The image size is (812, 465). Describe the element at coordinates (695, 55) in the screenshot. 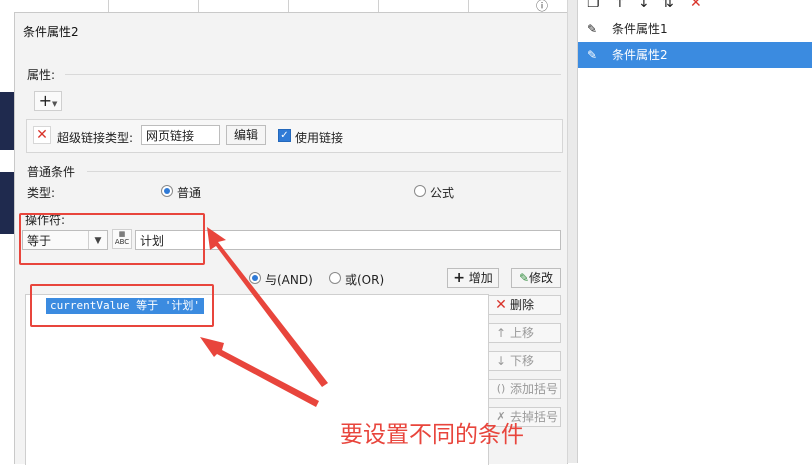

I see `right-panel-item-2: ✎ 条件属性2` at that location.